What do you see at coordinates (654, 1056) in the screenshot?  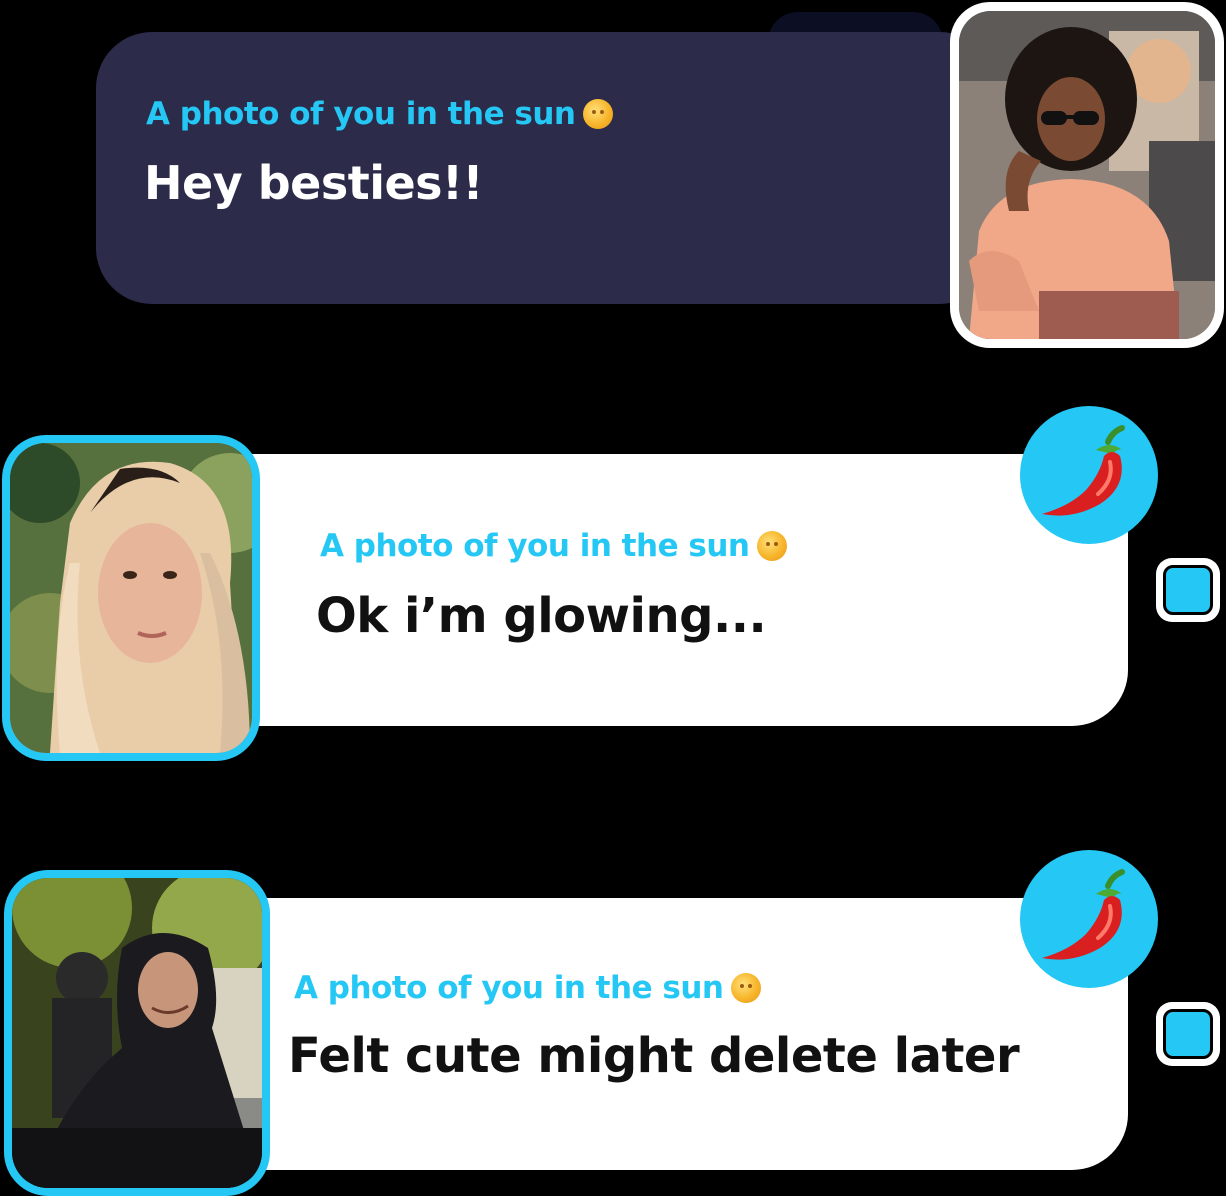 I see `message-text: Felt cute might delete later` at bounding box center [654, 1056].